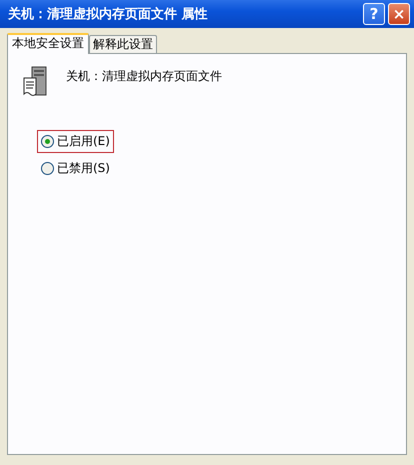 This screenshot has height=465, width=414. What do you see at coordinates (144, 76) in the screenshot?
I see `policy-title: 关机：清理虚拟内存页面文件` at bounding box center [144, 76].